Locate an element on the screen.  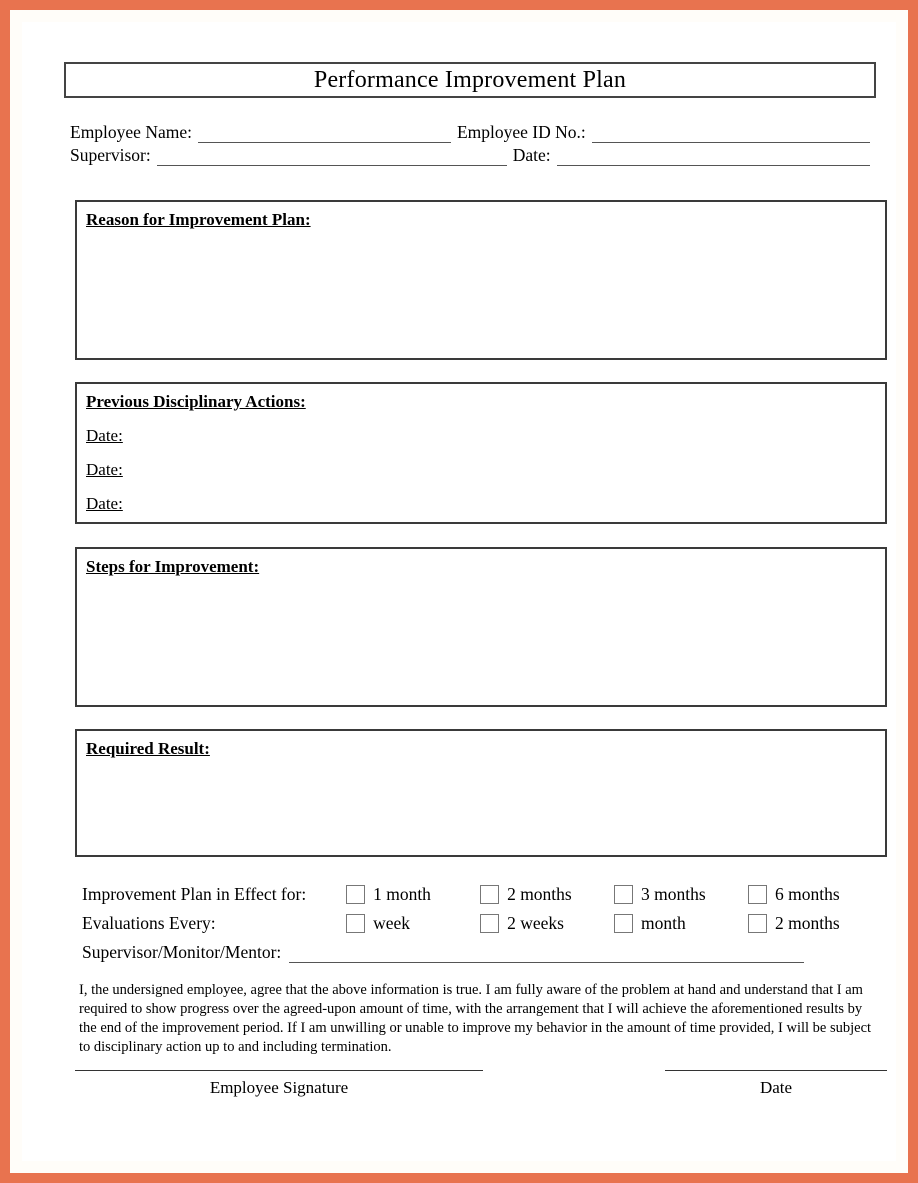
evaluation-option-week: week is located at coordinates (413, 923).